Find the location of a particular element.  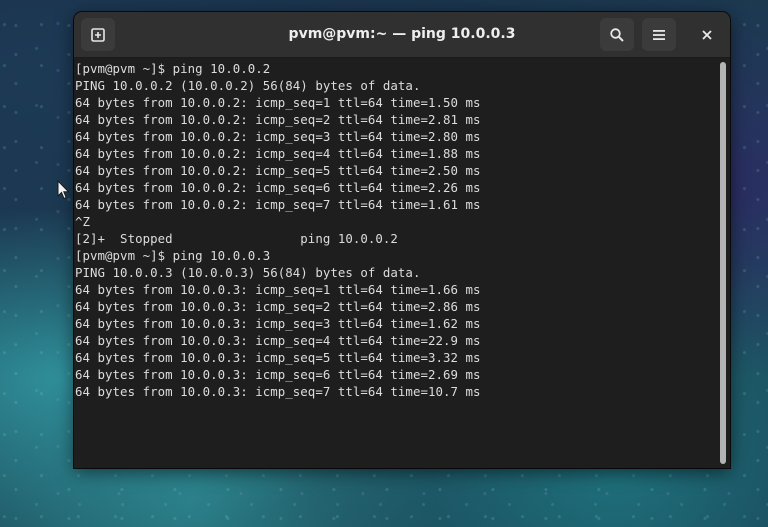

hamburger-menu-icon is located at coordinates (659, 34).